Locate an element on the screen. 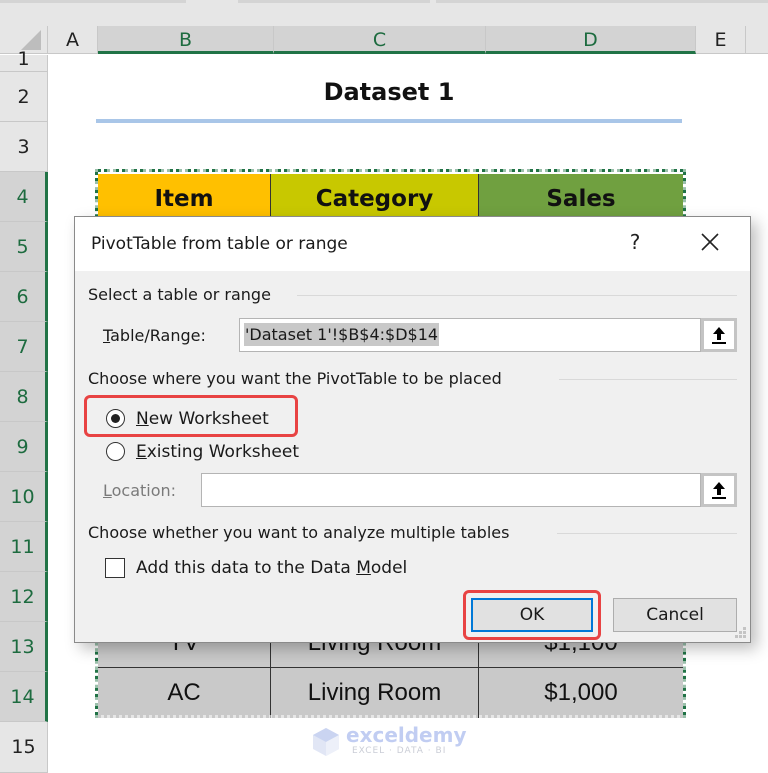 The height and width of the screenshot is (773, 768). data-model-label: Add this data to the Data Model is located at coordinates (271, 568).